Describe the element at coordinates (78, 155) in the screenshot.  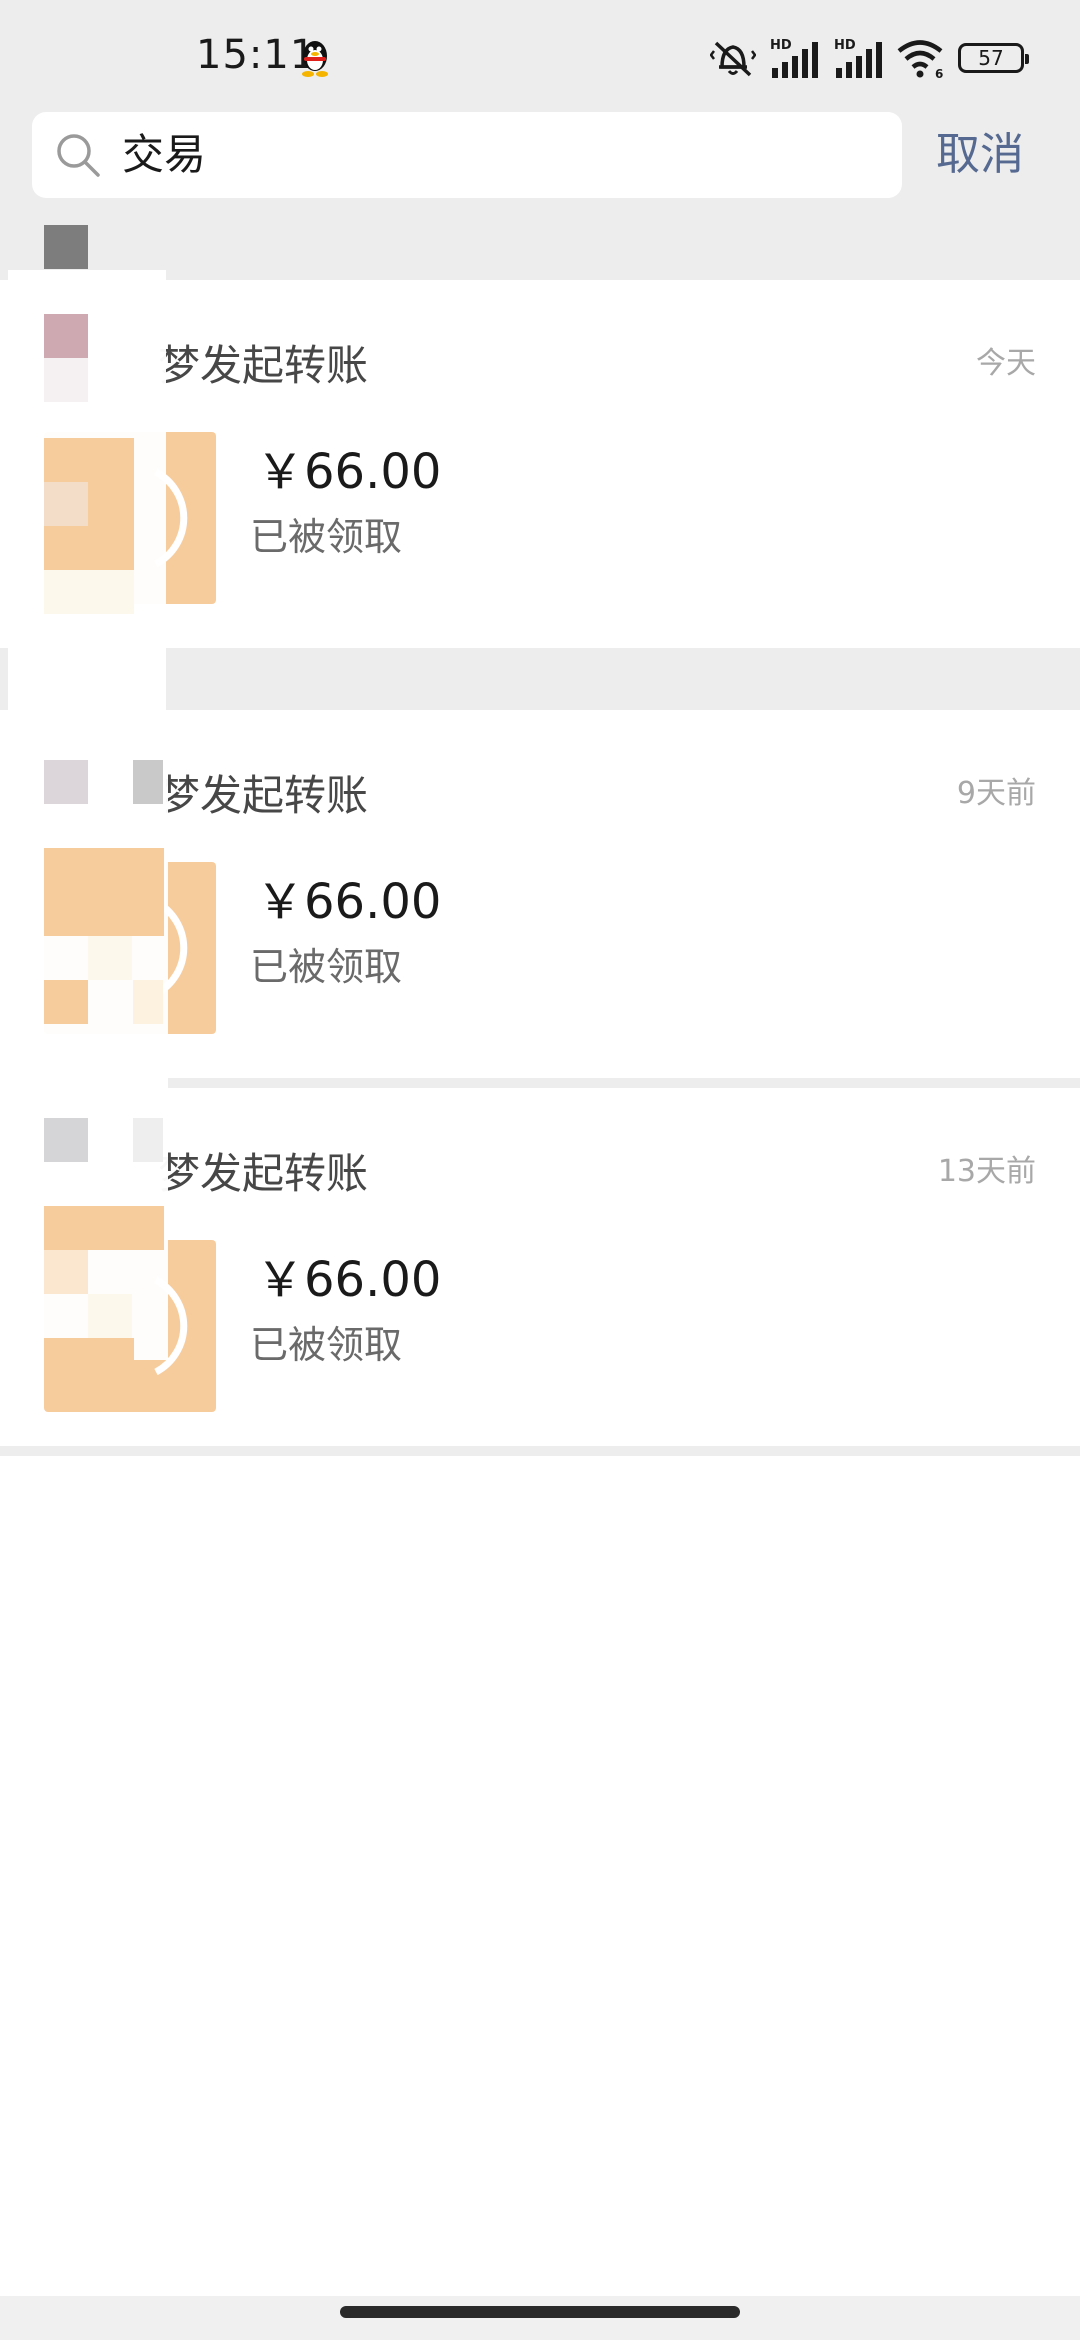
I see `search-icon` at that location.